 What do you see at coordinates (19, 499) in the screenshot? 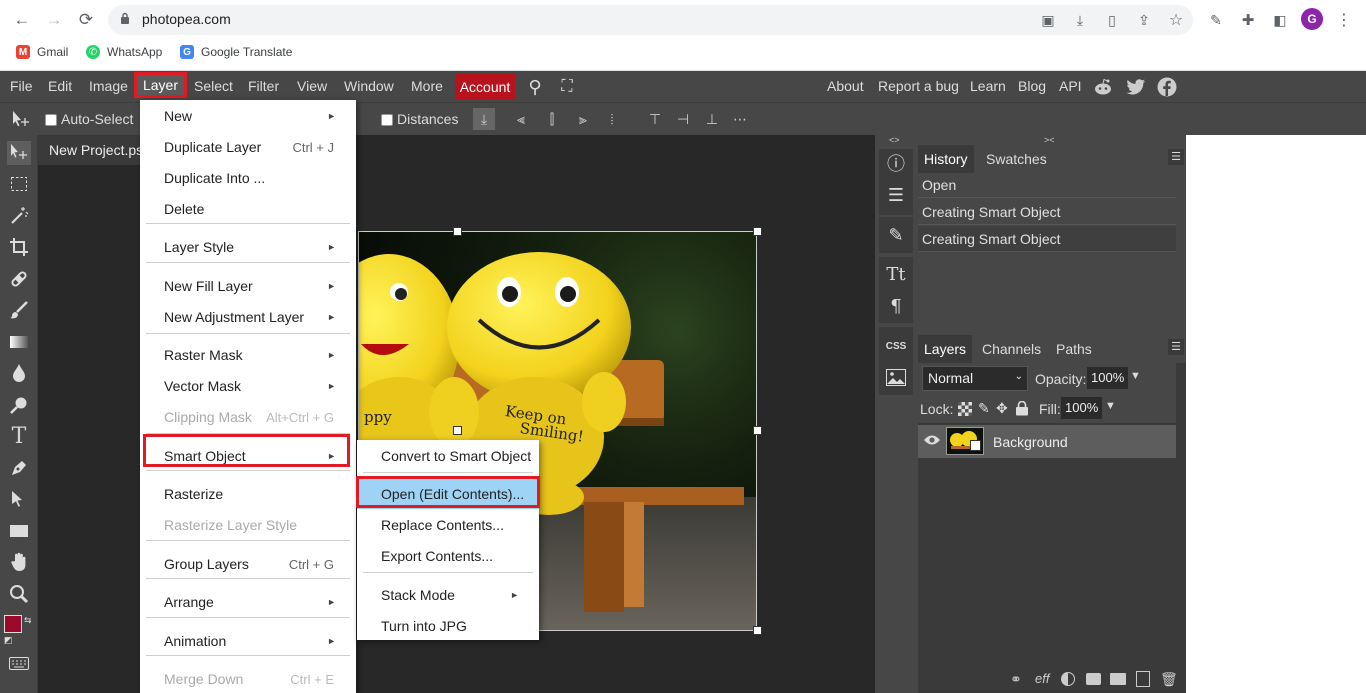
I see `path-select-icon` at bounding box center [19, 499].